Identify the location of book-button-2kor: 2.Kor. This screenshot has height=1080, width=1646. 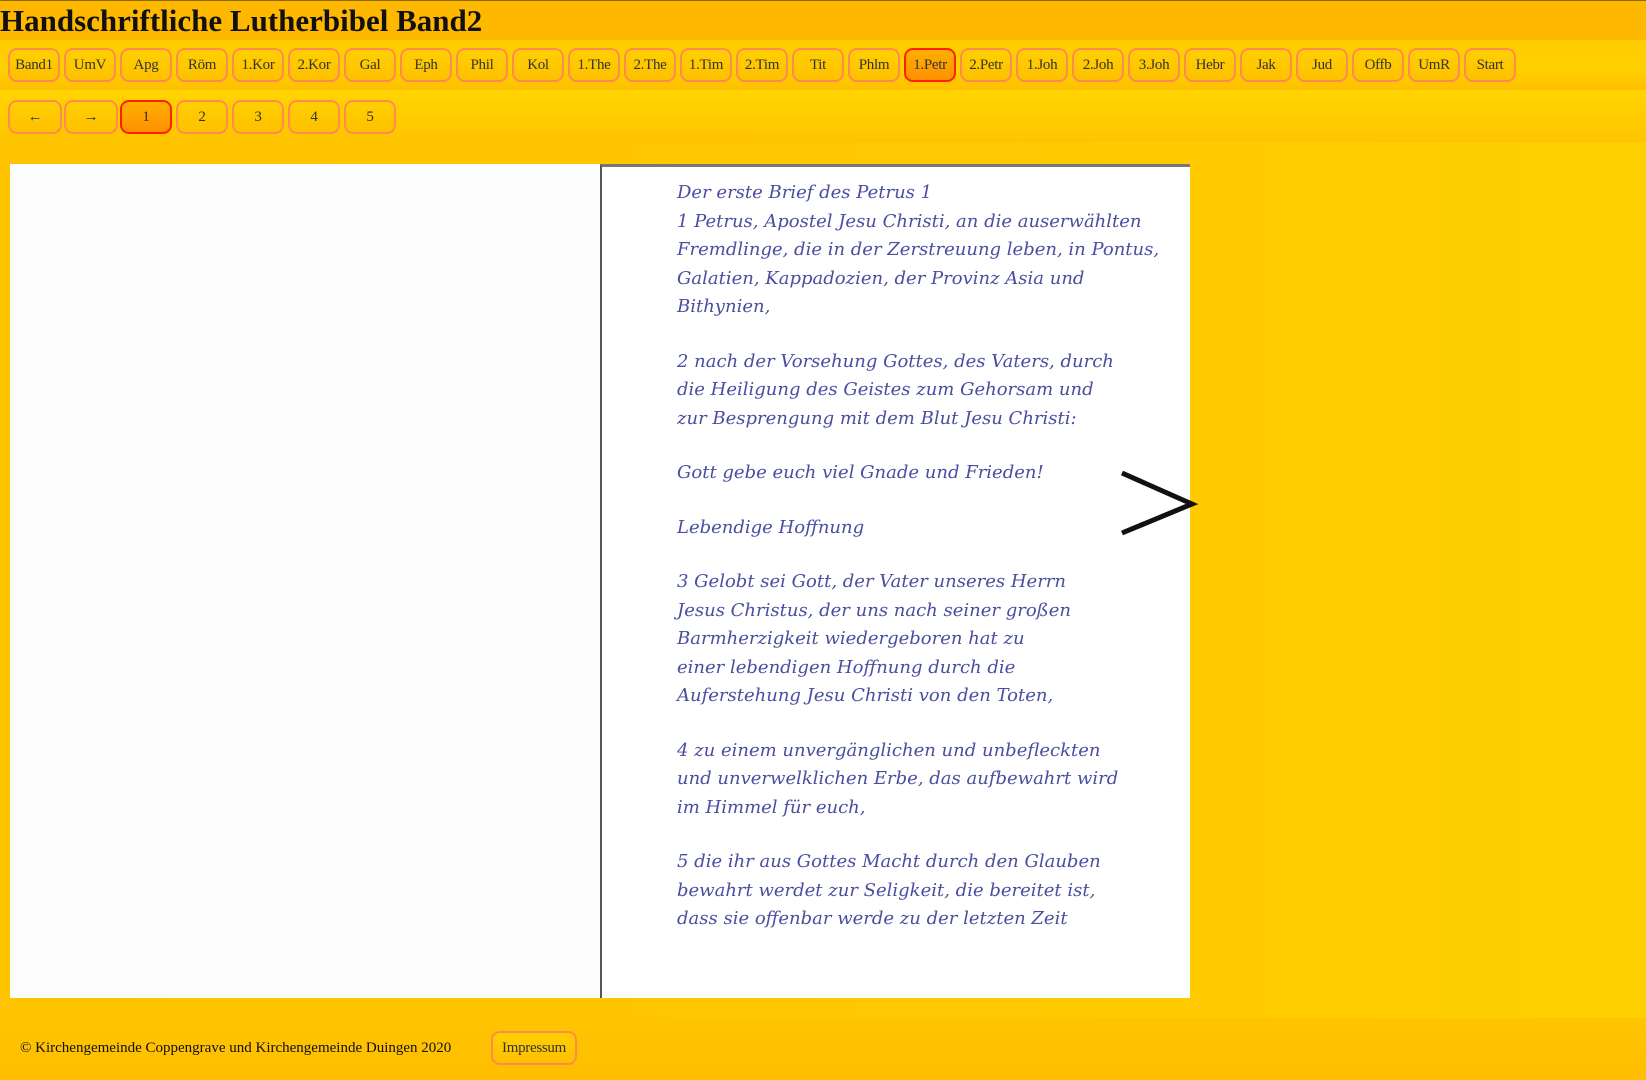
(314, 65).